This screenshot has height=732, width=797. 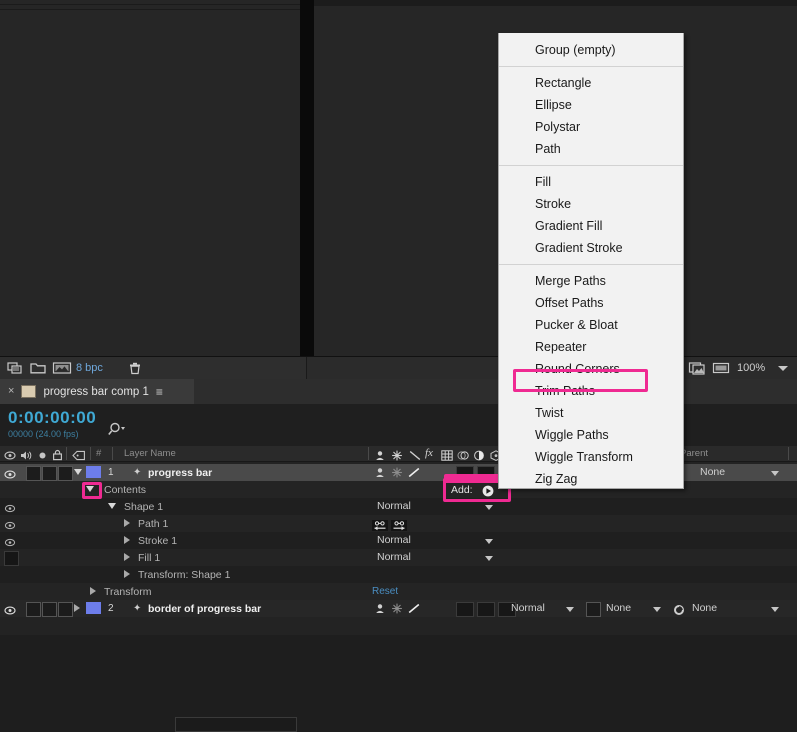 I want to click on property-name: Path 1, so click(x=153, y=524).